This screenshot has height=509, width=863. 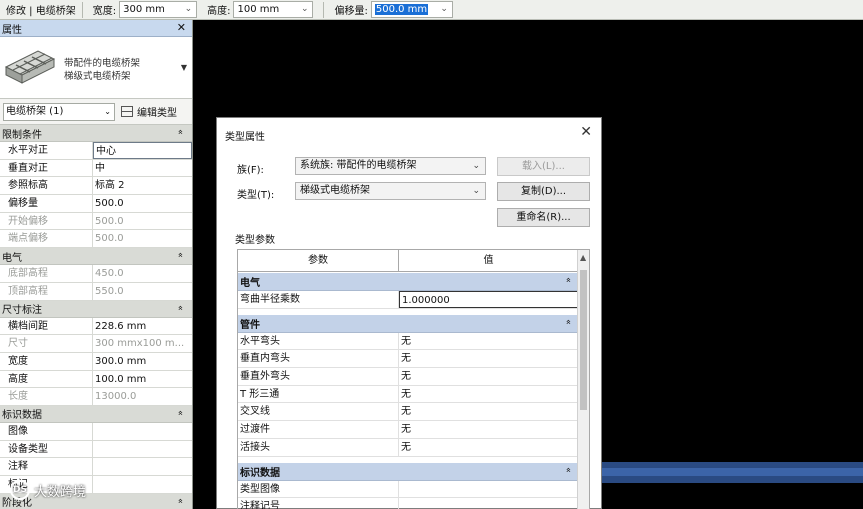 I want to click on parameter-name: 垂直内弯头, so click(x=318, y=359).